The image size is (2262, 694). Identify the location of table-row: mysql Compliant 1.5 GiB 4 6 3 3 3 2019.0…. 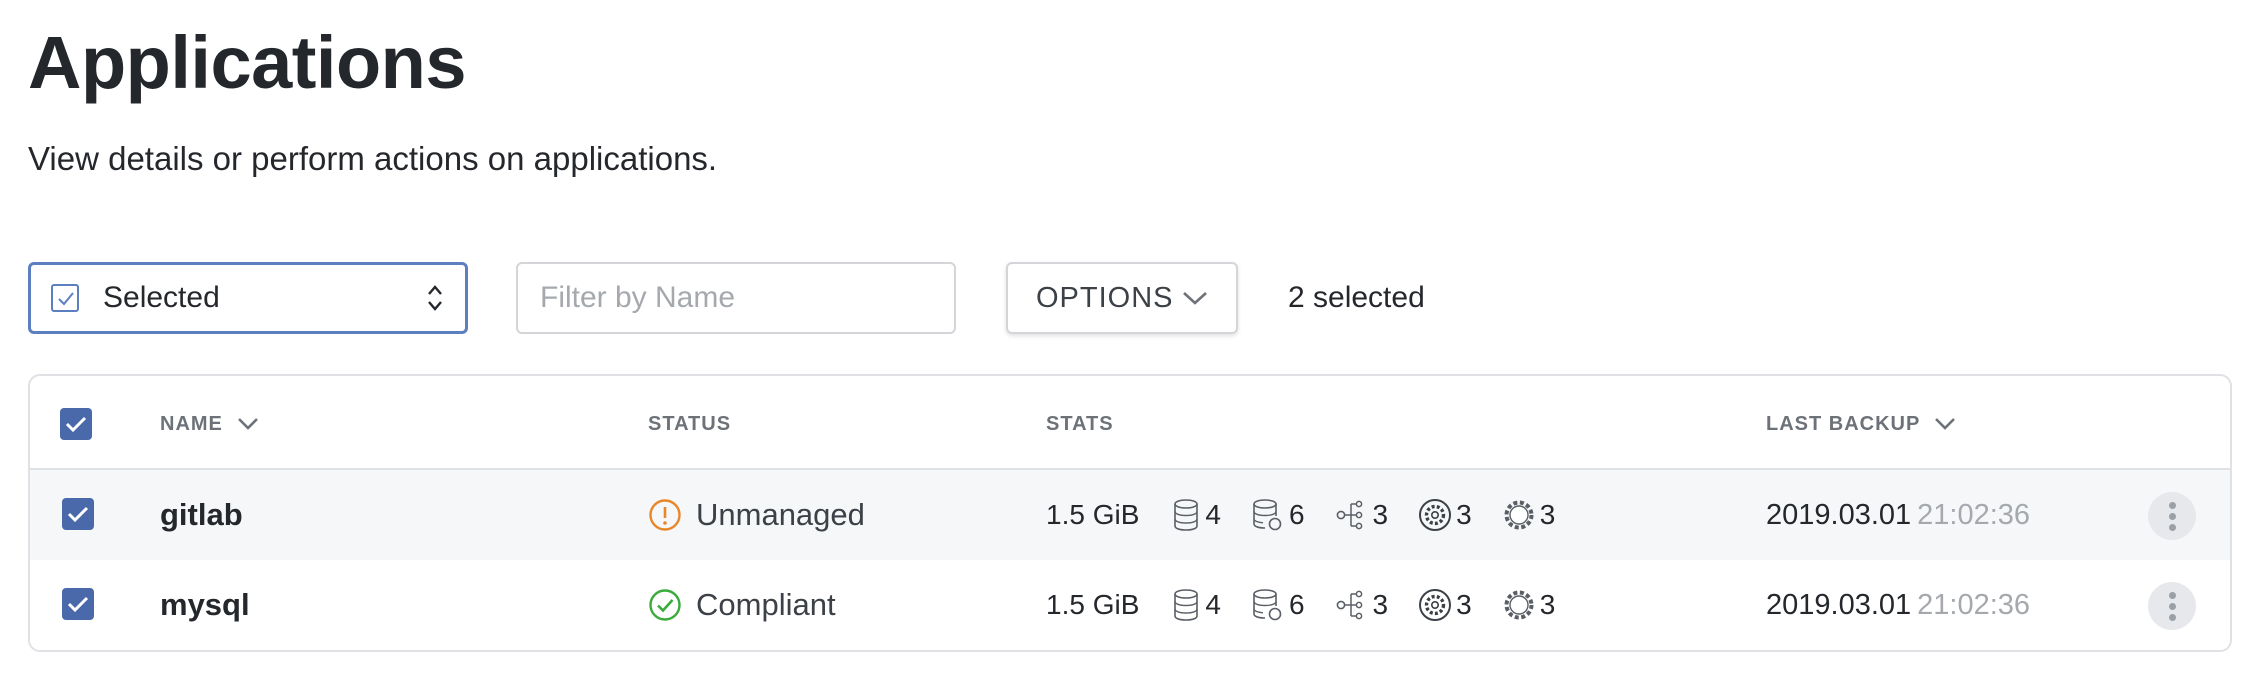
(1130, 605).